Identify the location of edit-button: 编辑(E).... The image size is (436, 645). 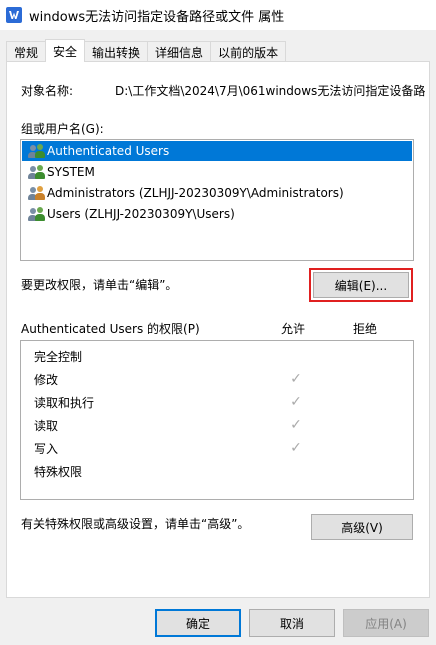
(361, 285).